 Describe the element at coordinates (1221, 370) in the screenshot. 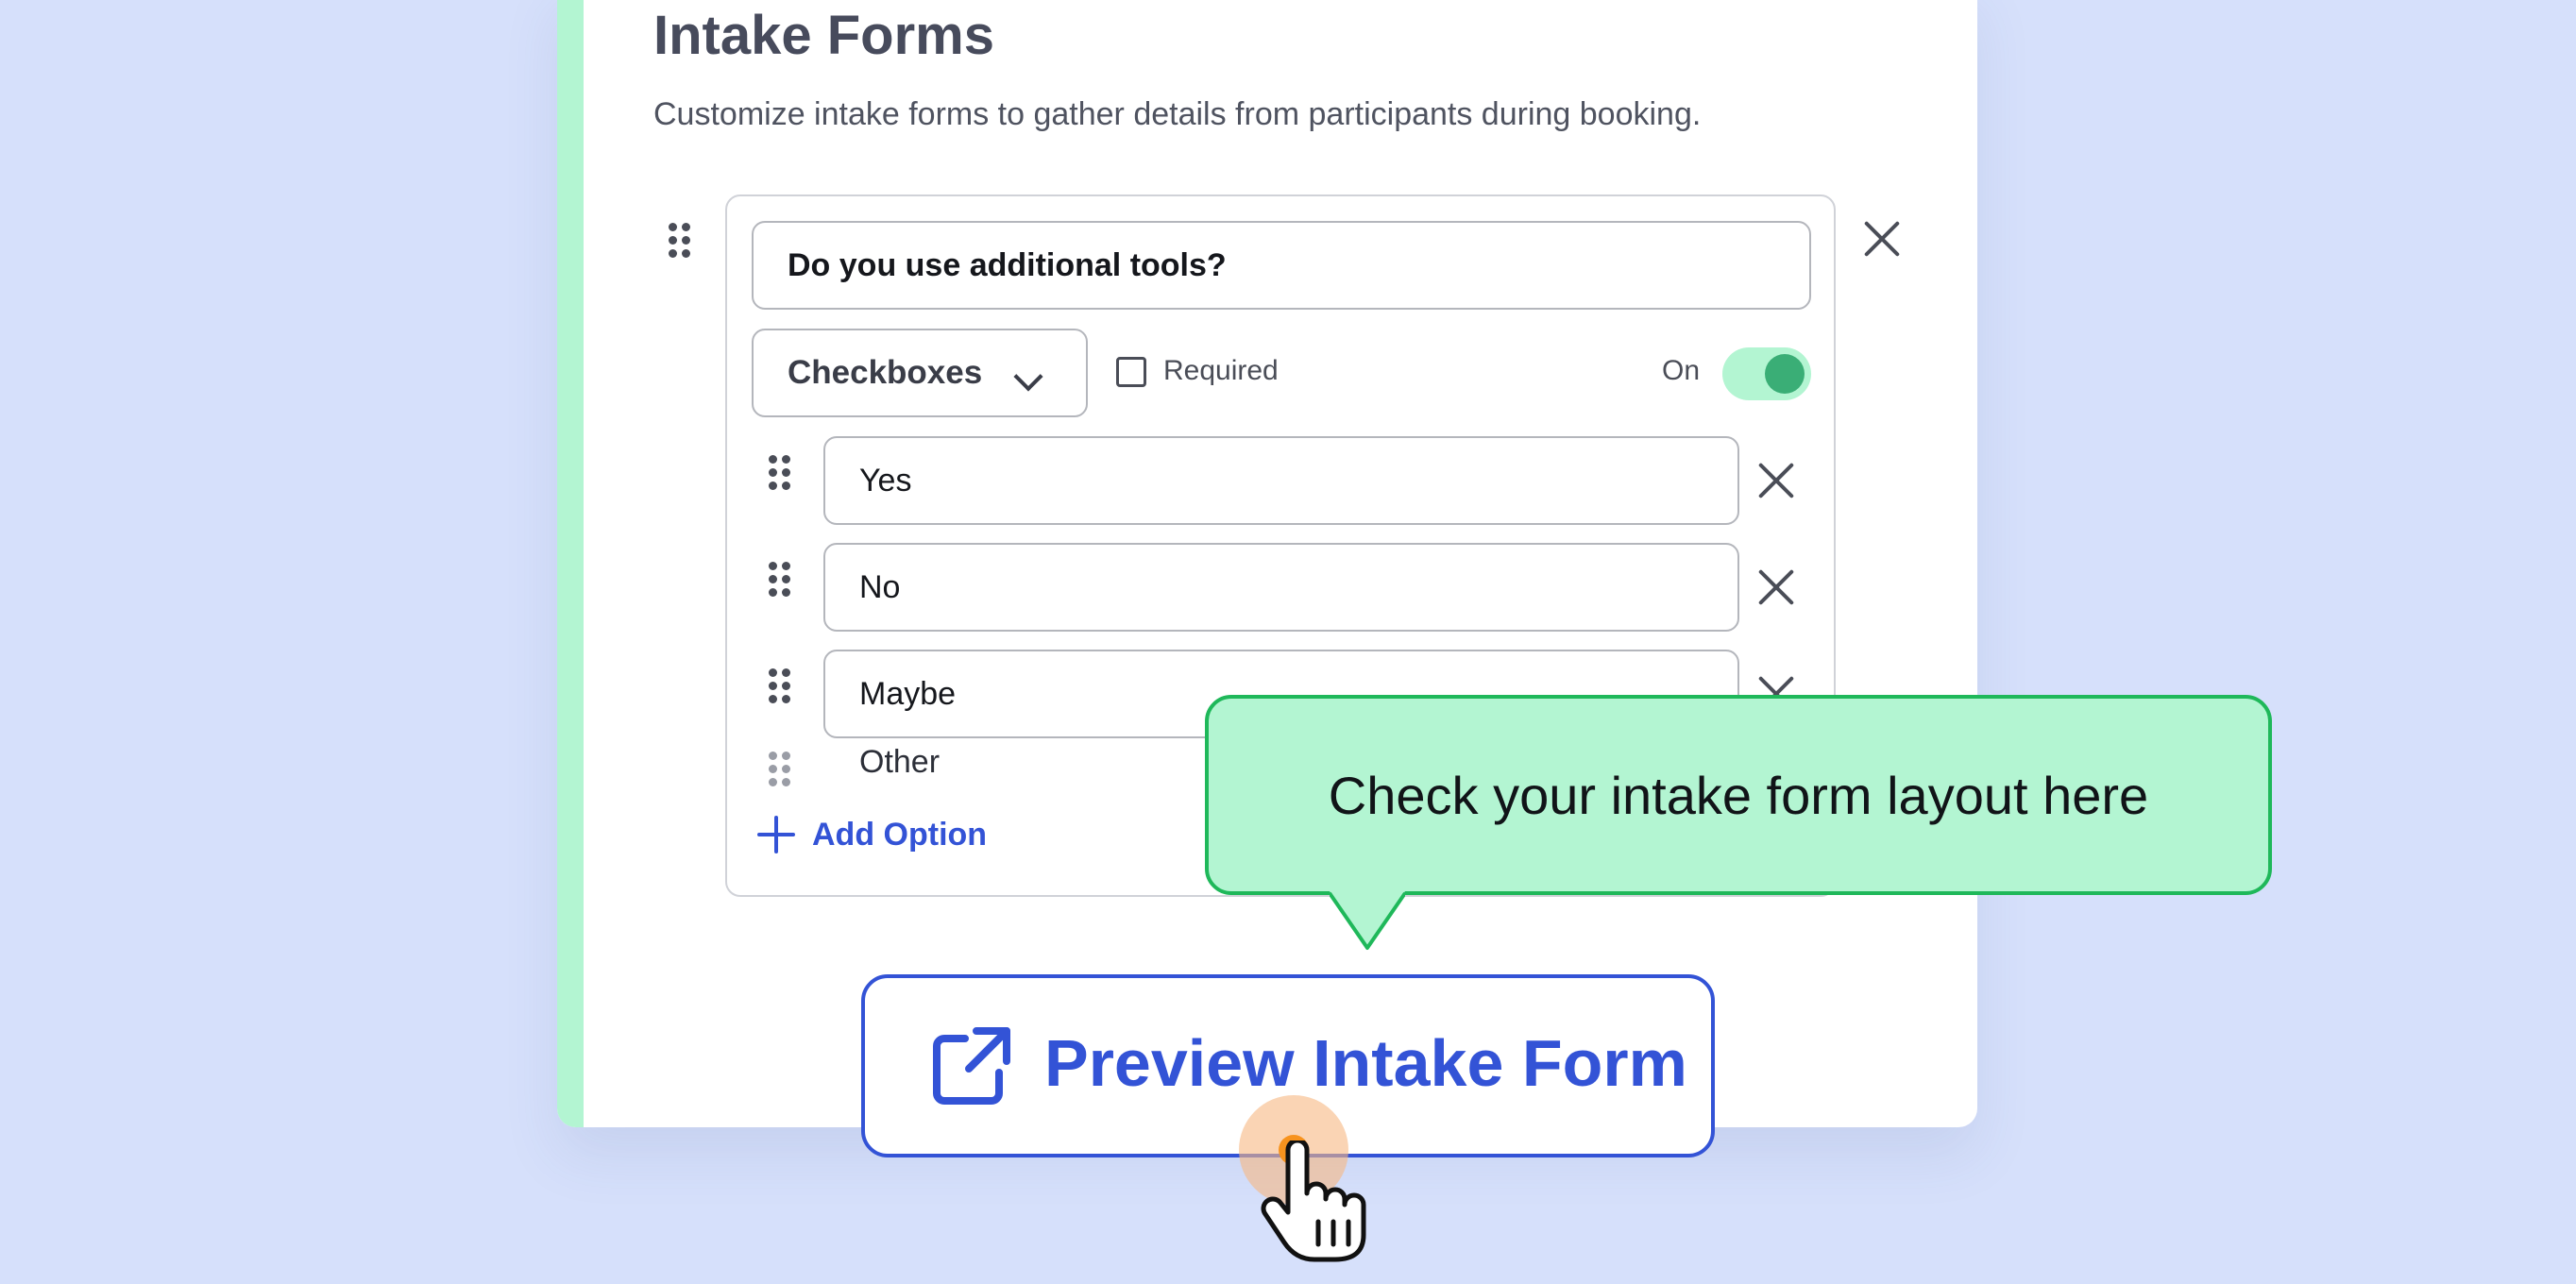

I see `required-label: Required` at that location.